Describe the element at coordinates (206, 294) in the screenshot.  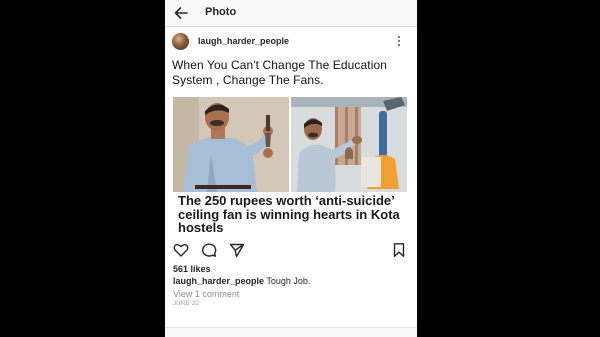
I see `view-comments-link: View 1 comment` at that location.